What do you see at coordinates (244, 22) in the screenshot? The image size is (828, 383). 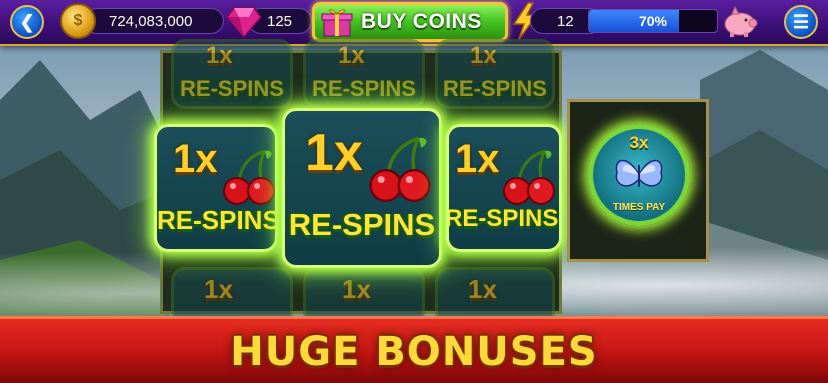 I see `pink-gem-icon` at bounding box center [244, 22].